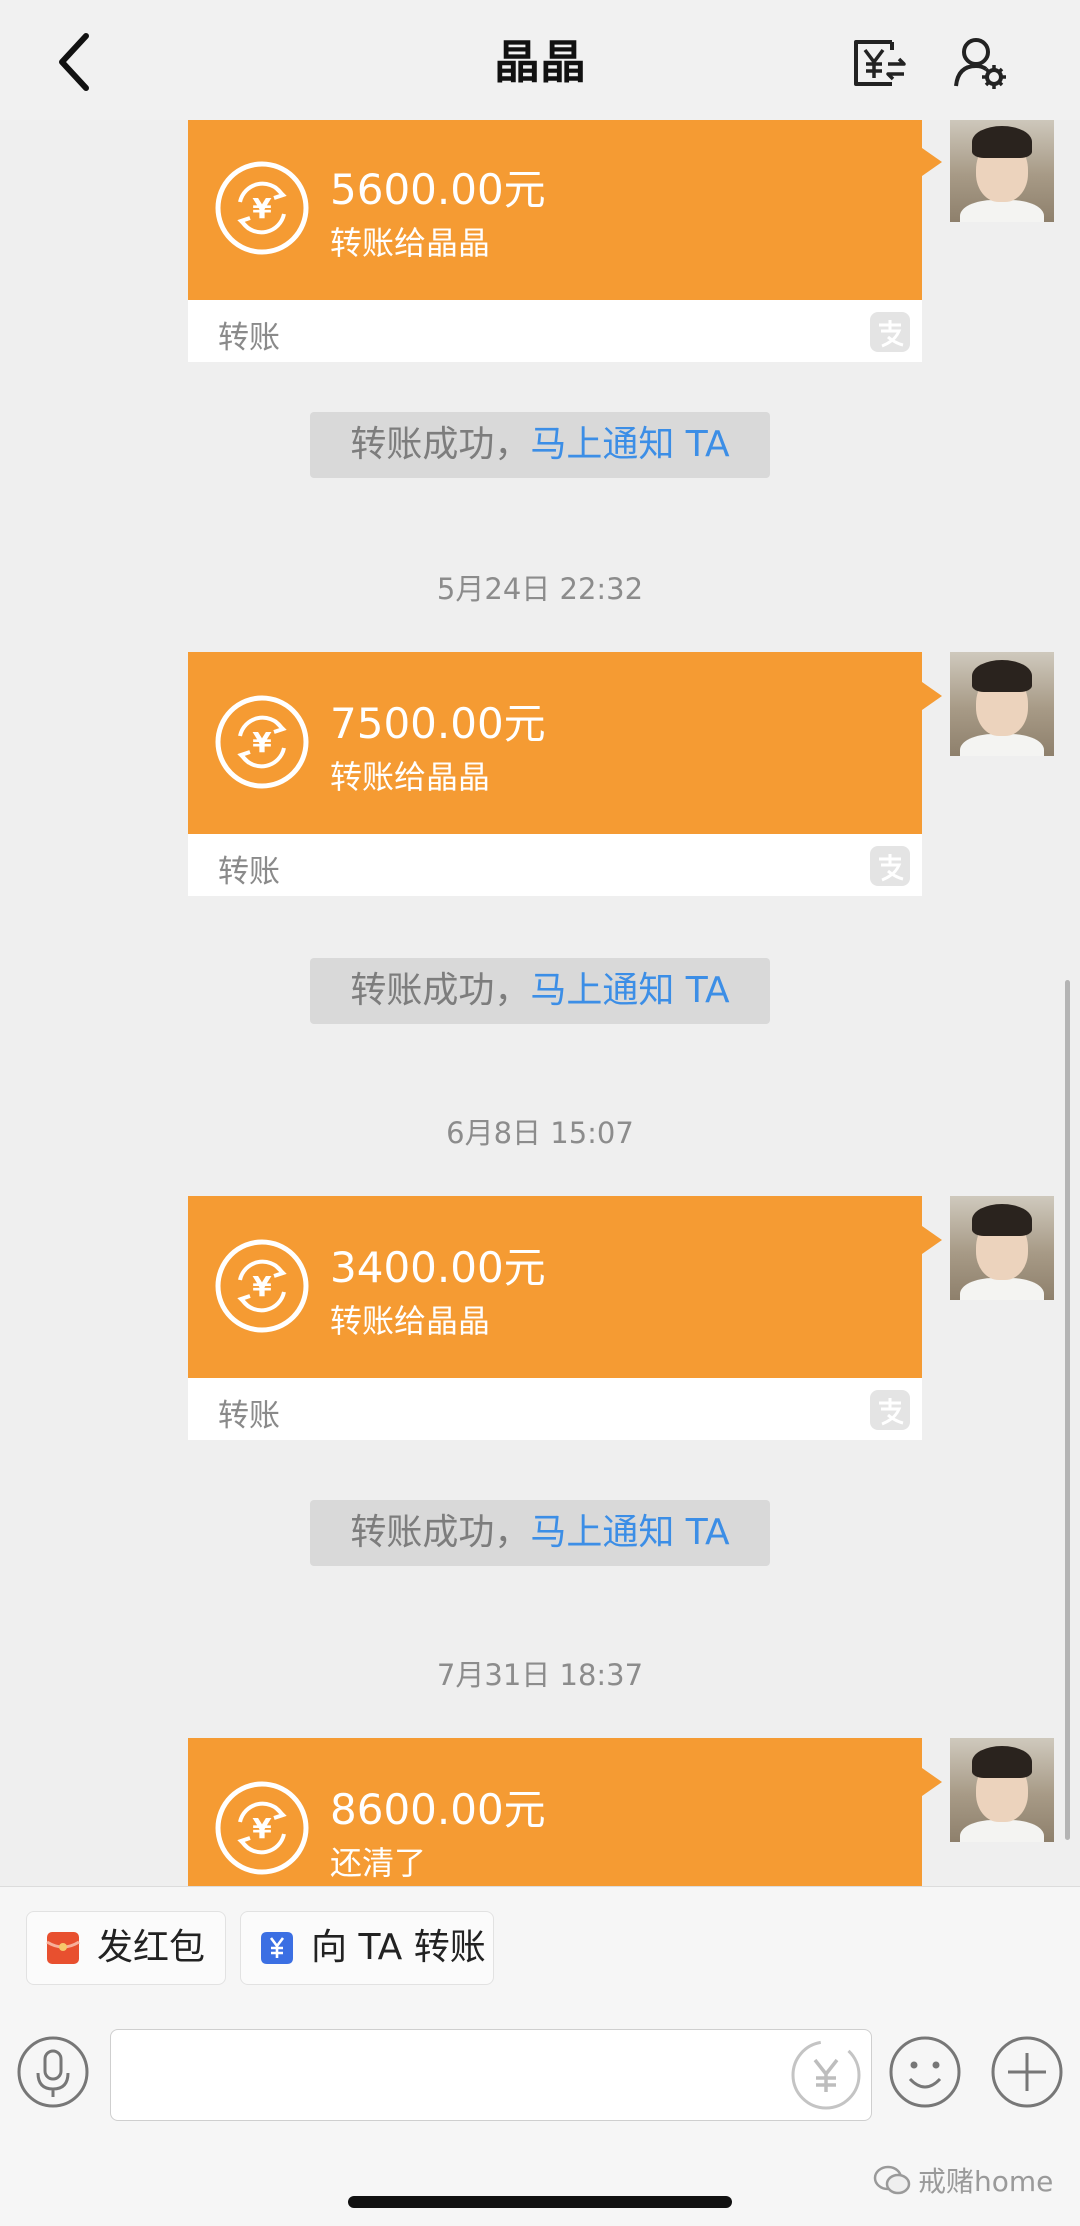 The height and width of the screenshot is (2226, 1080). I want to click on red-packet-label: 发红包, so click(151, 1947).